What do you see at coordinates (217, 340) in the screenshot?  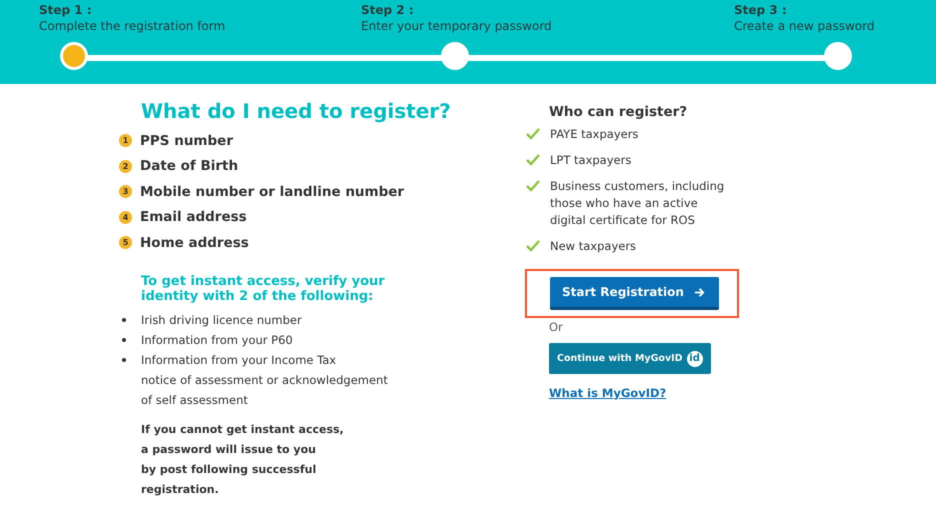 I see `list-text: Information from your P60` at bounding box center [217, 340].